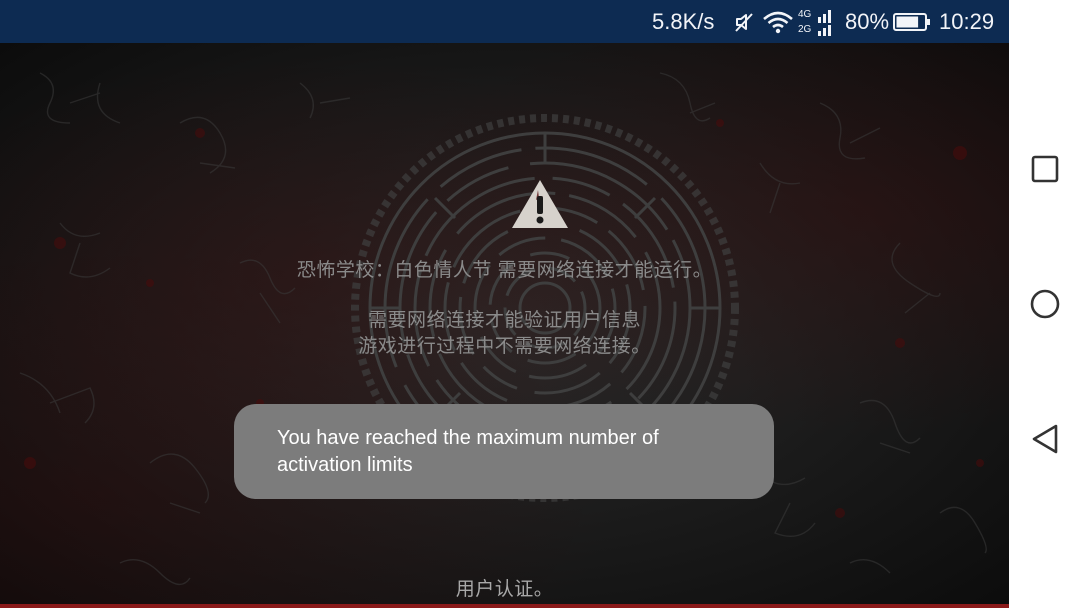  I want to click on status-bar: 5.8K/s 4G 2G 80% 10:29, so click(504, 21).